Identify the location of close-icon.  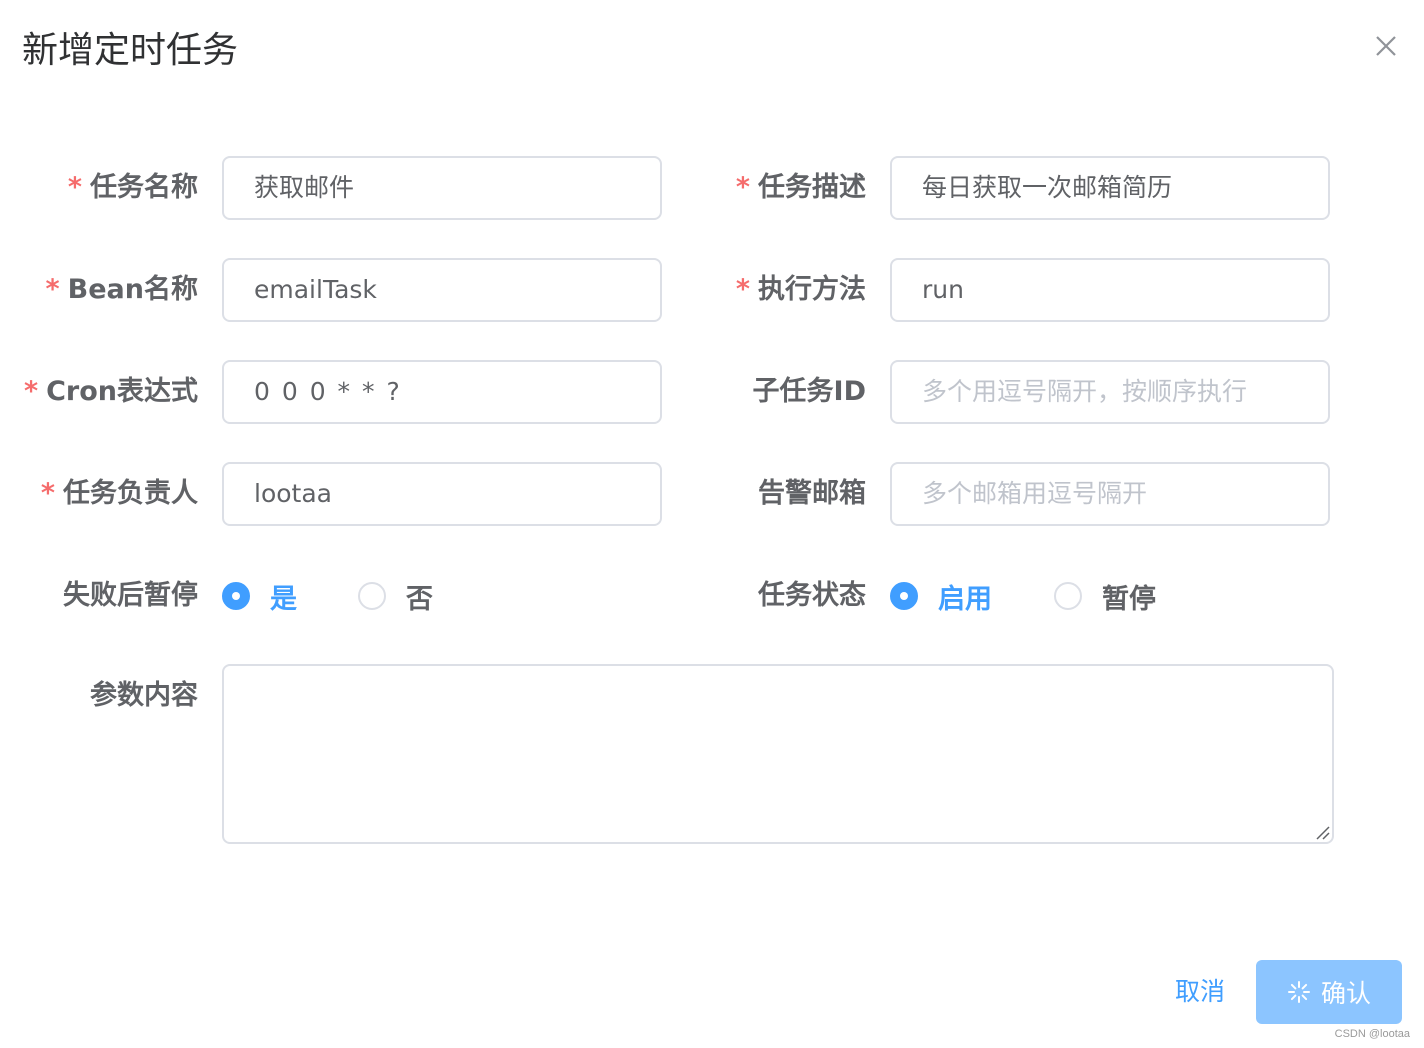
(1386, 46).